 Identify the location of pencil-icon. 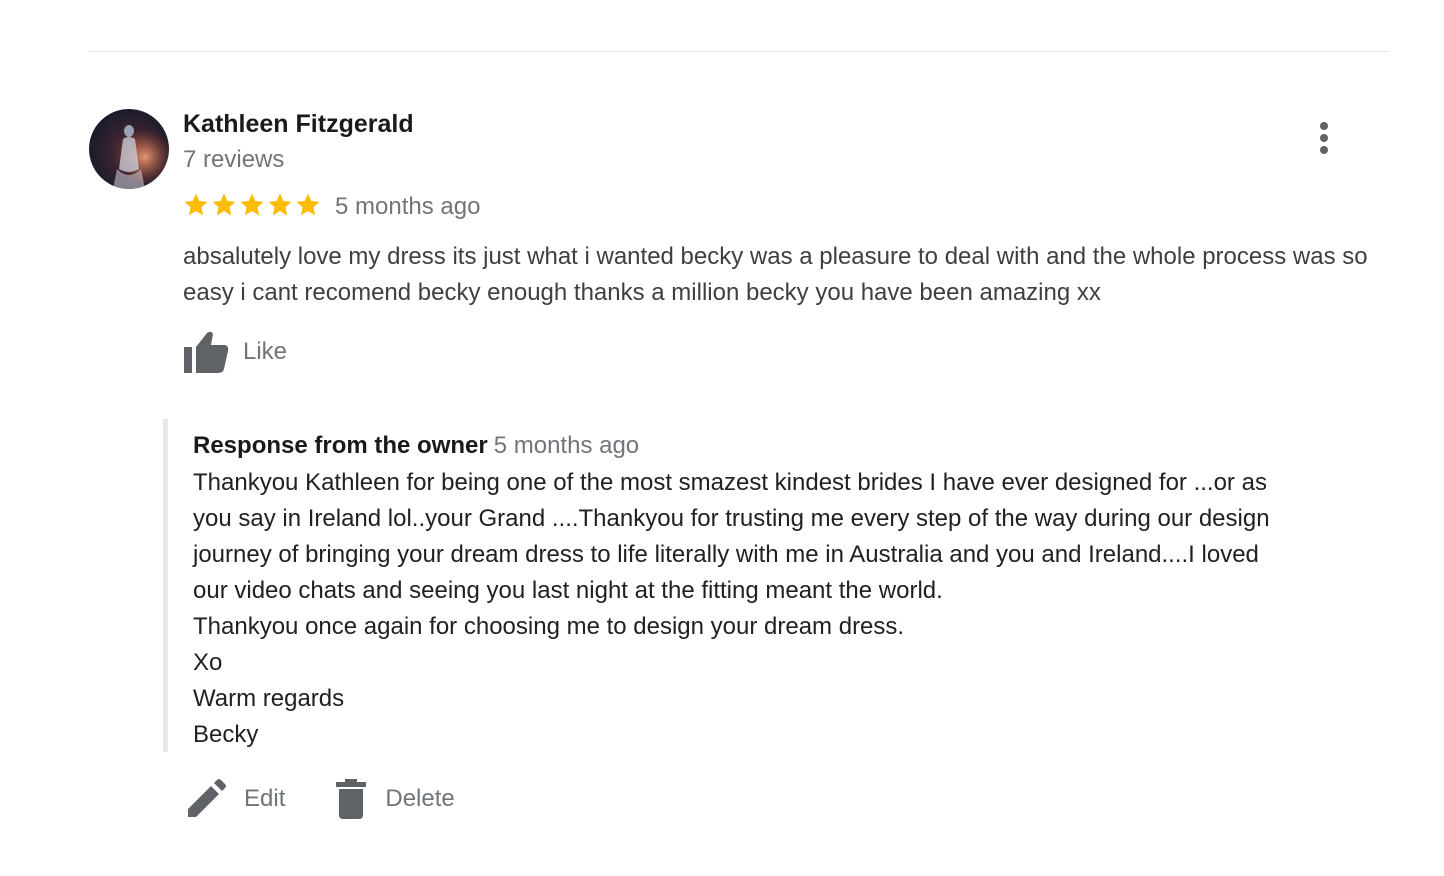
(207, 798).